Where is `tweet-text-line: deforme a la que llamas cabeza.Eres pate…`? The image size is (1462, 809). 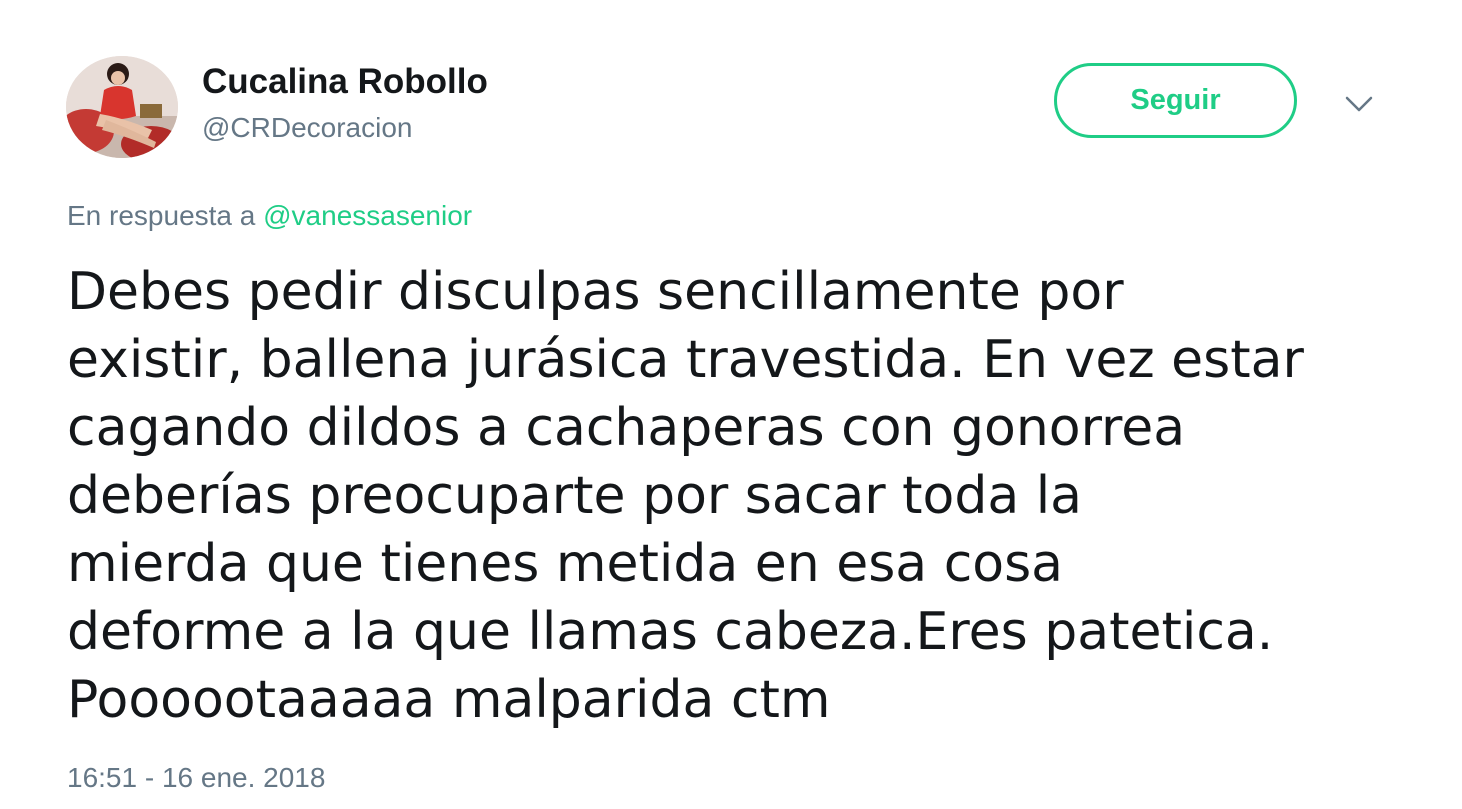
tweet-text-line: deforme a la que llamas cabeza.Eres pate… is located at coordinates (670, 632).